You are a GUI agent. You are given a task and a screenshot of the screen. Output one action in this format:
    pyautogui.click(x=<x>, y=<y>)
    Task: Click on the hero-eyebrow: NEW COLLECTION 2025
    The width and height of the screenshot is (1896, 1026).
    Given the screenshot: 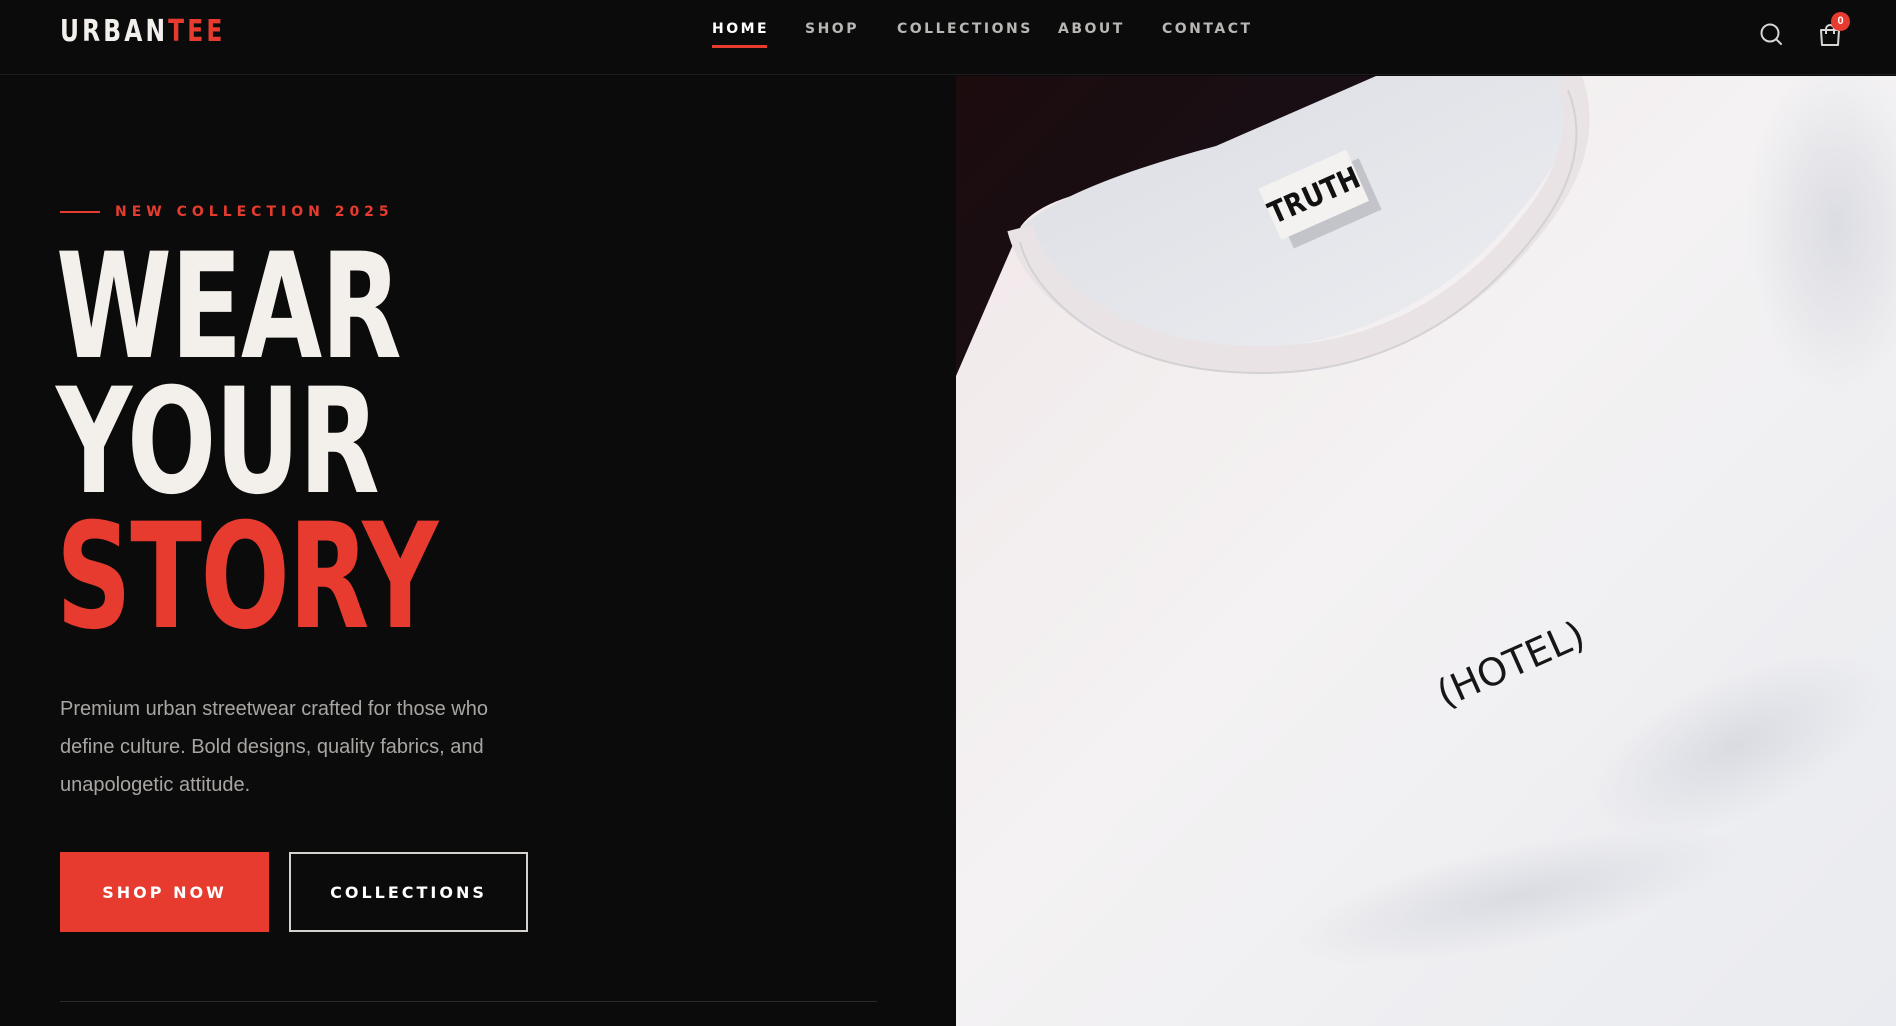 What is the action you would take?
    pyautogui.click(x=227, y=212)
    